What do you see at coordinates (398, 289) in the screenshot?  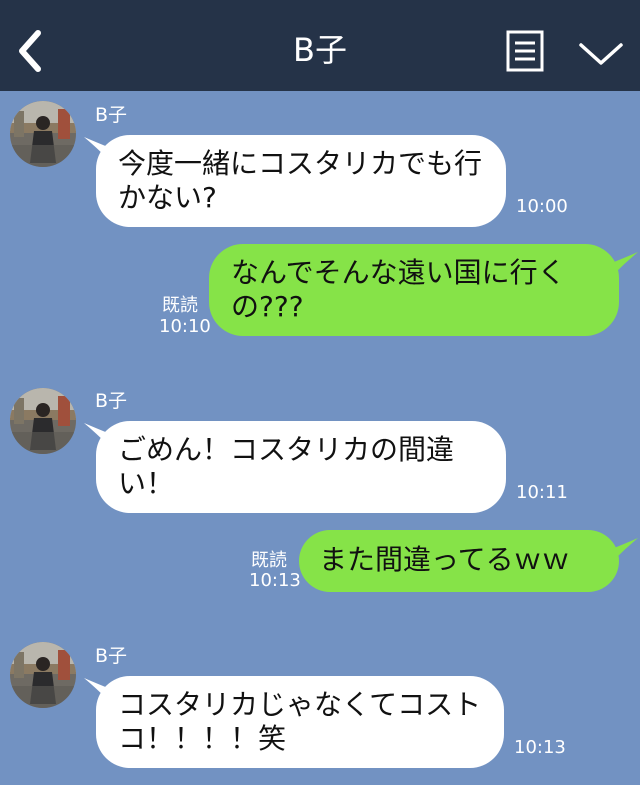 I see `message-text: なんでそんな遠い国に行くの???` at bounding box center [398, 289].